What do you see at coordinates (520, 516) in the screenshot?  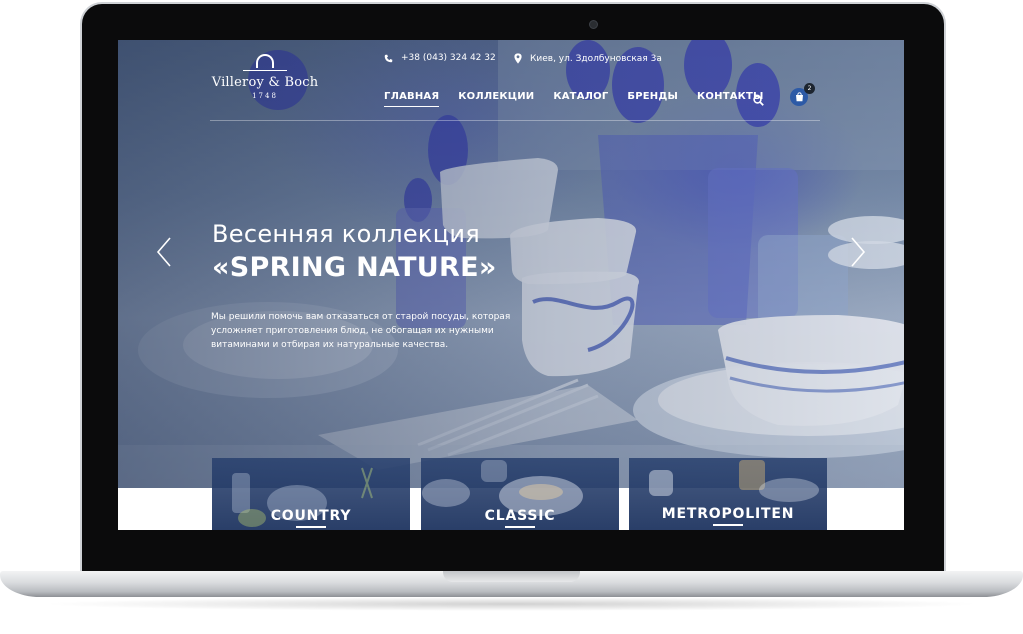 I see `category-label: CLASSIC` at bounding box center [520, 516].